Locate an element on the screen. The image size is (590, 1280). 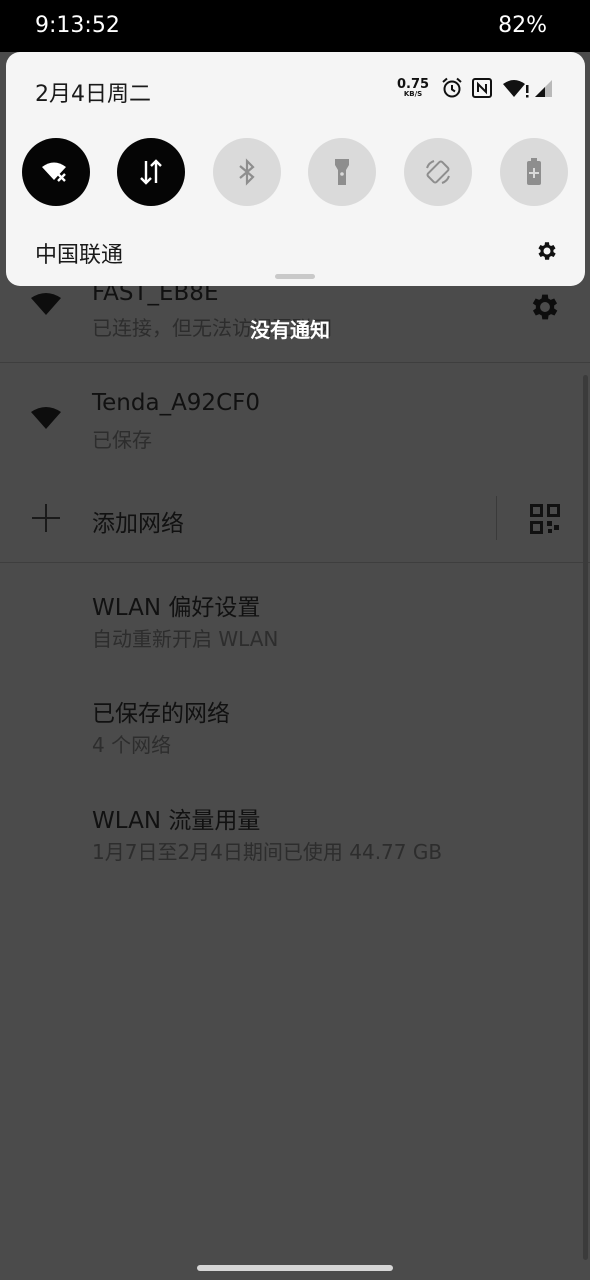
carrier-name: 中国联通 is located at coordinates (79, 255).